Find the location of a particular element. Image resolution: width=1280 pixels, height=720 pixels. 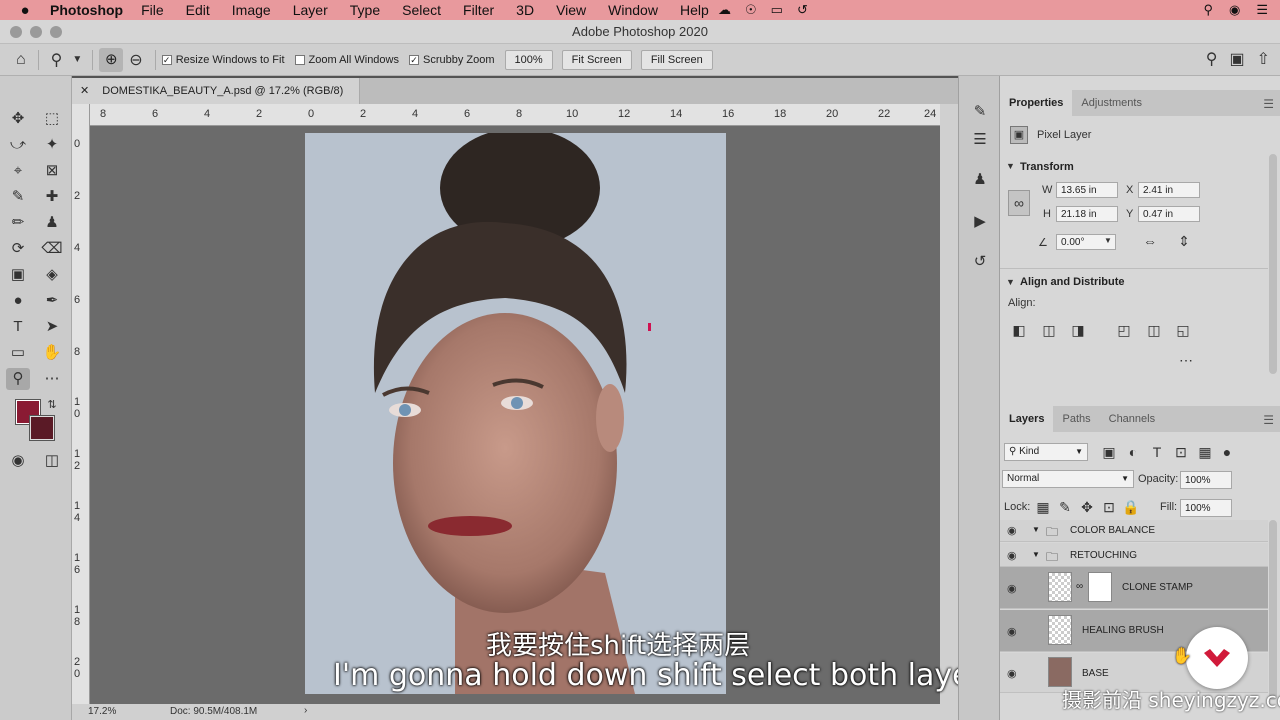

close-icon: ✕ is located at coordinates (84, 91).